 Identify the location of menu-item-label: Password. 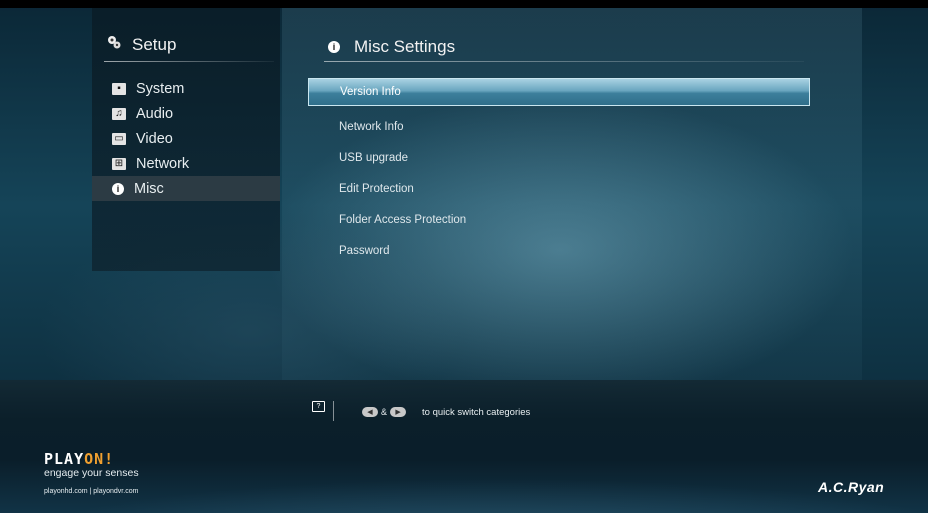
(364, 250).